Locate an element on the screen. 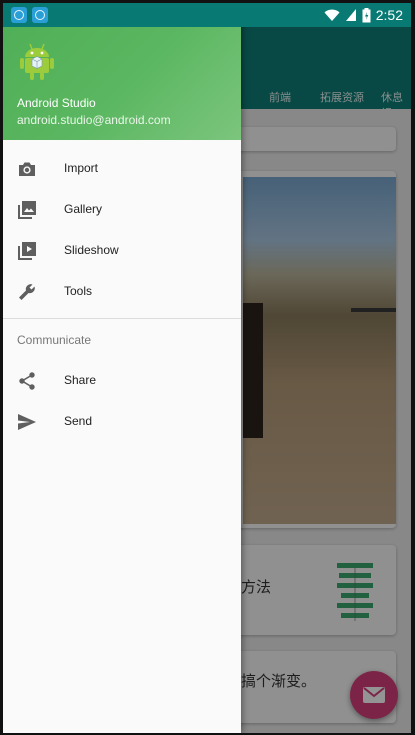 The image size is (415, 735). clock: 2:52 is located at coordinates (389, 15).